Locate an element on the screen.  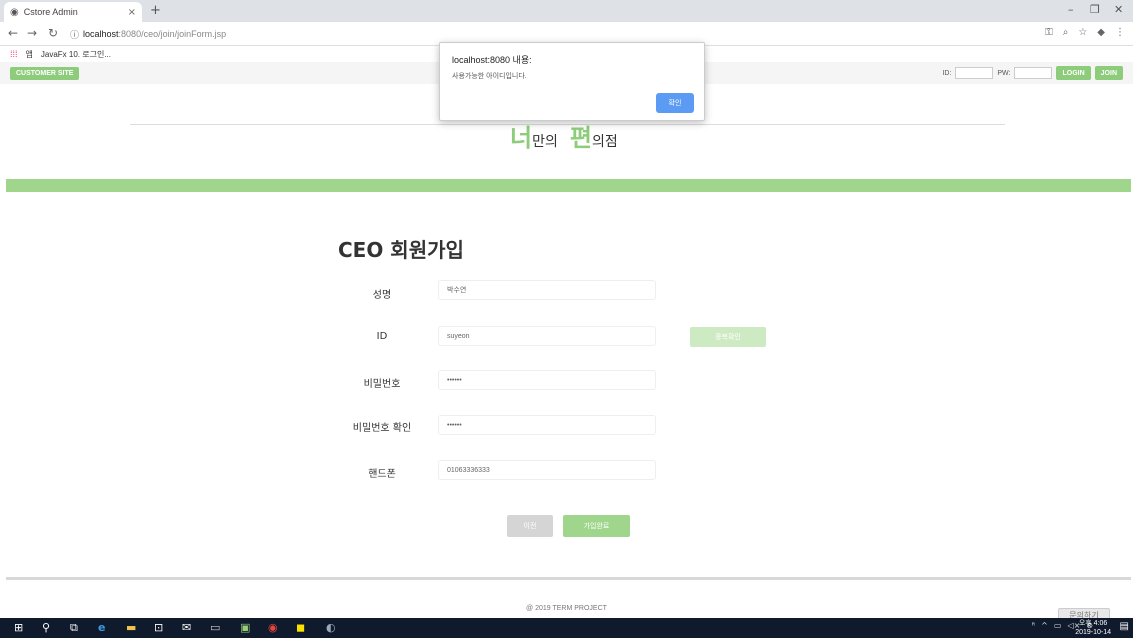
duplicate-check-button: 중복확인 is located at coordinates (728, 337).